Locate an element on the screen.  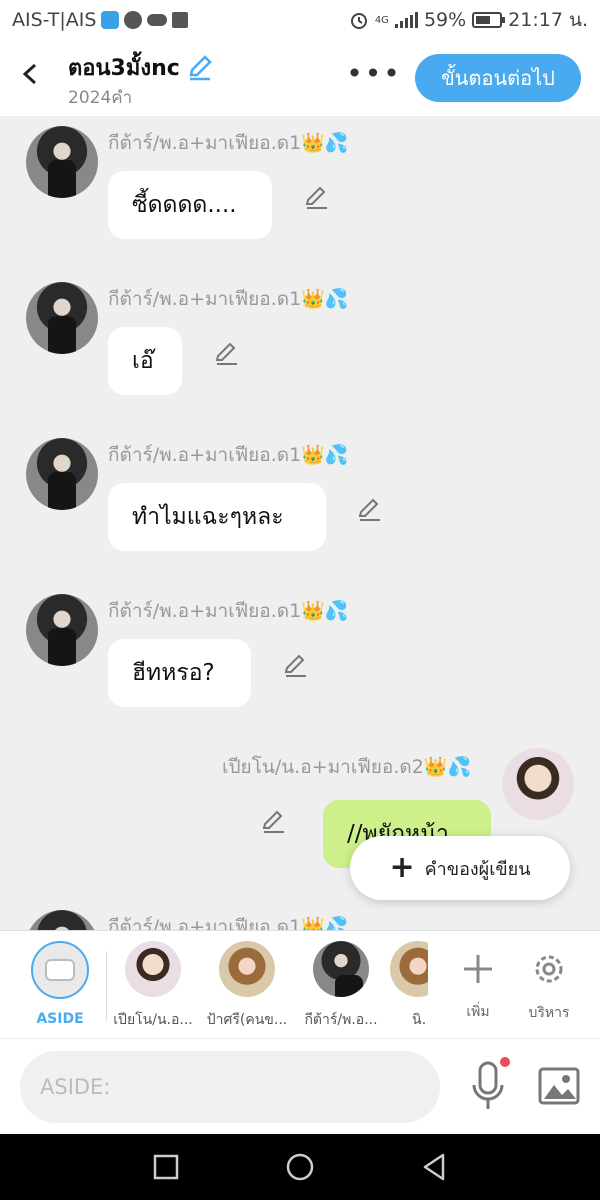
character-item: นิร is located at coordinates (409, 986).